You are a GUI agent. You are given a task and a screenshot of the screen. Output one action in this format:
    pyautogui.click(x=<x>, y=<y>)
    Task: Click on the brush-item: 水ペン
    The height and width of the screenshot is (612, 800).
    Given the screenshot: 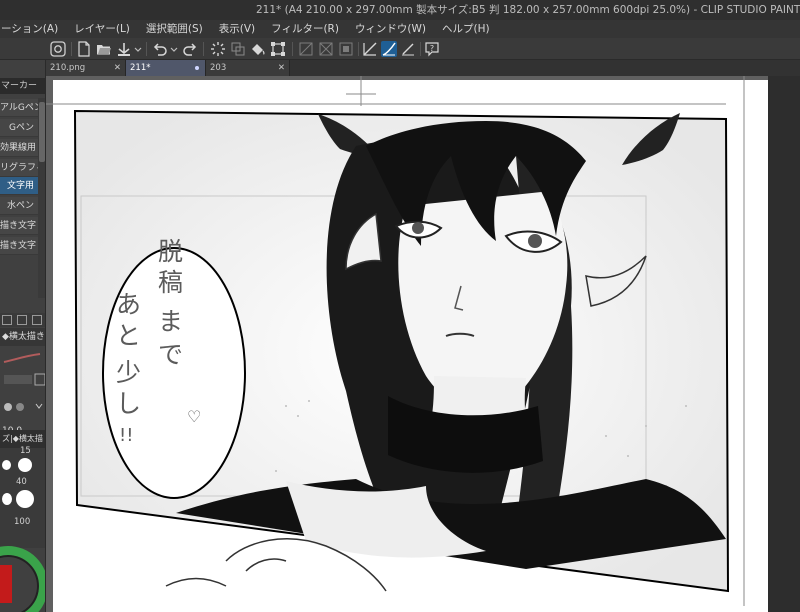 What is the action you would take?
    pyautogui.click(x=19, y=206)
    